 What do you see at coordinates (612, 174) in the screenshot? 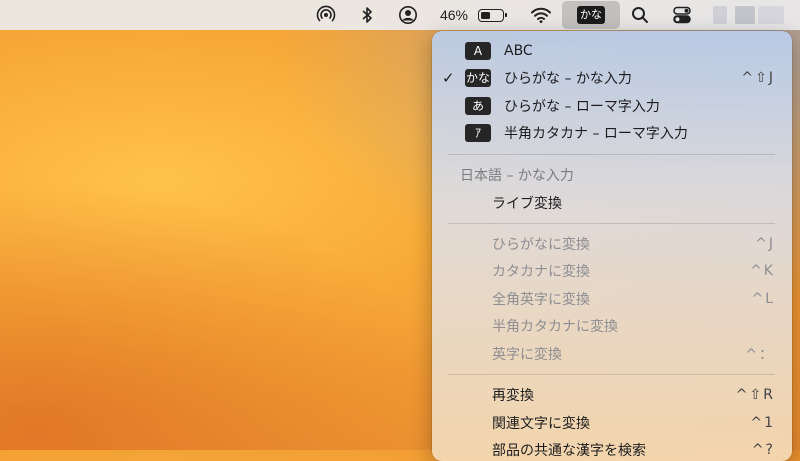
I see `section-header: 日本語 – かな入力` at bounding box center [612, 174].